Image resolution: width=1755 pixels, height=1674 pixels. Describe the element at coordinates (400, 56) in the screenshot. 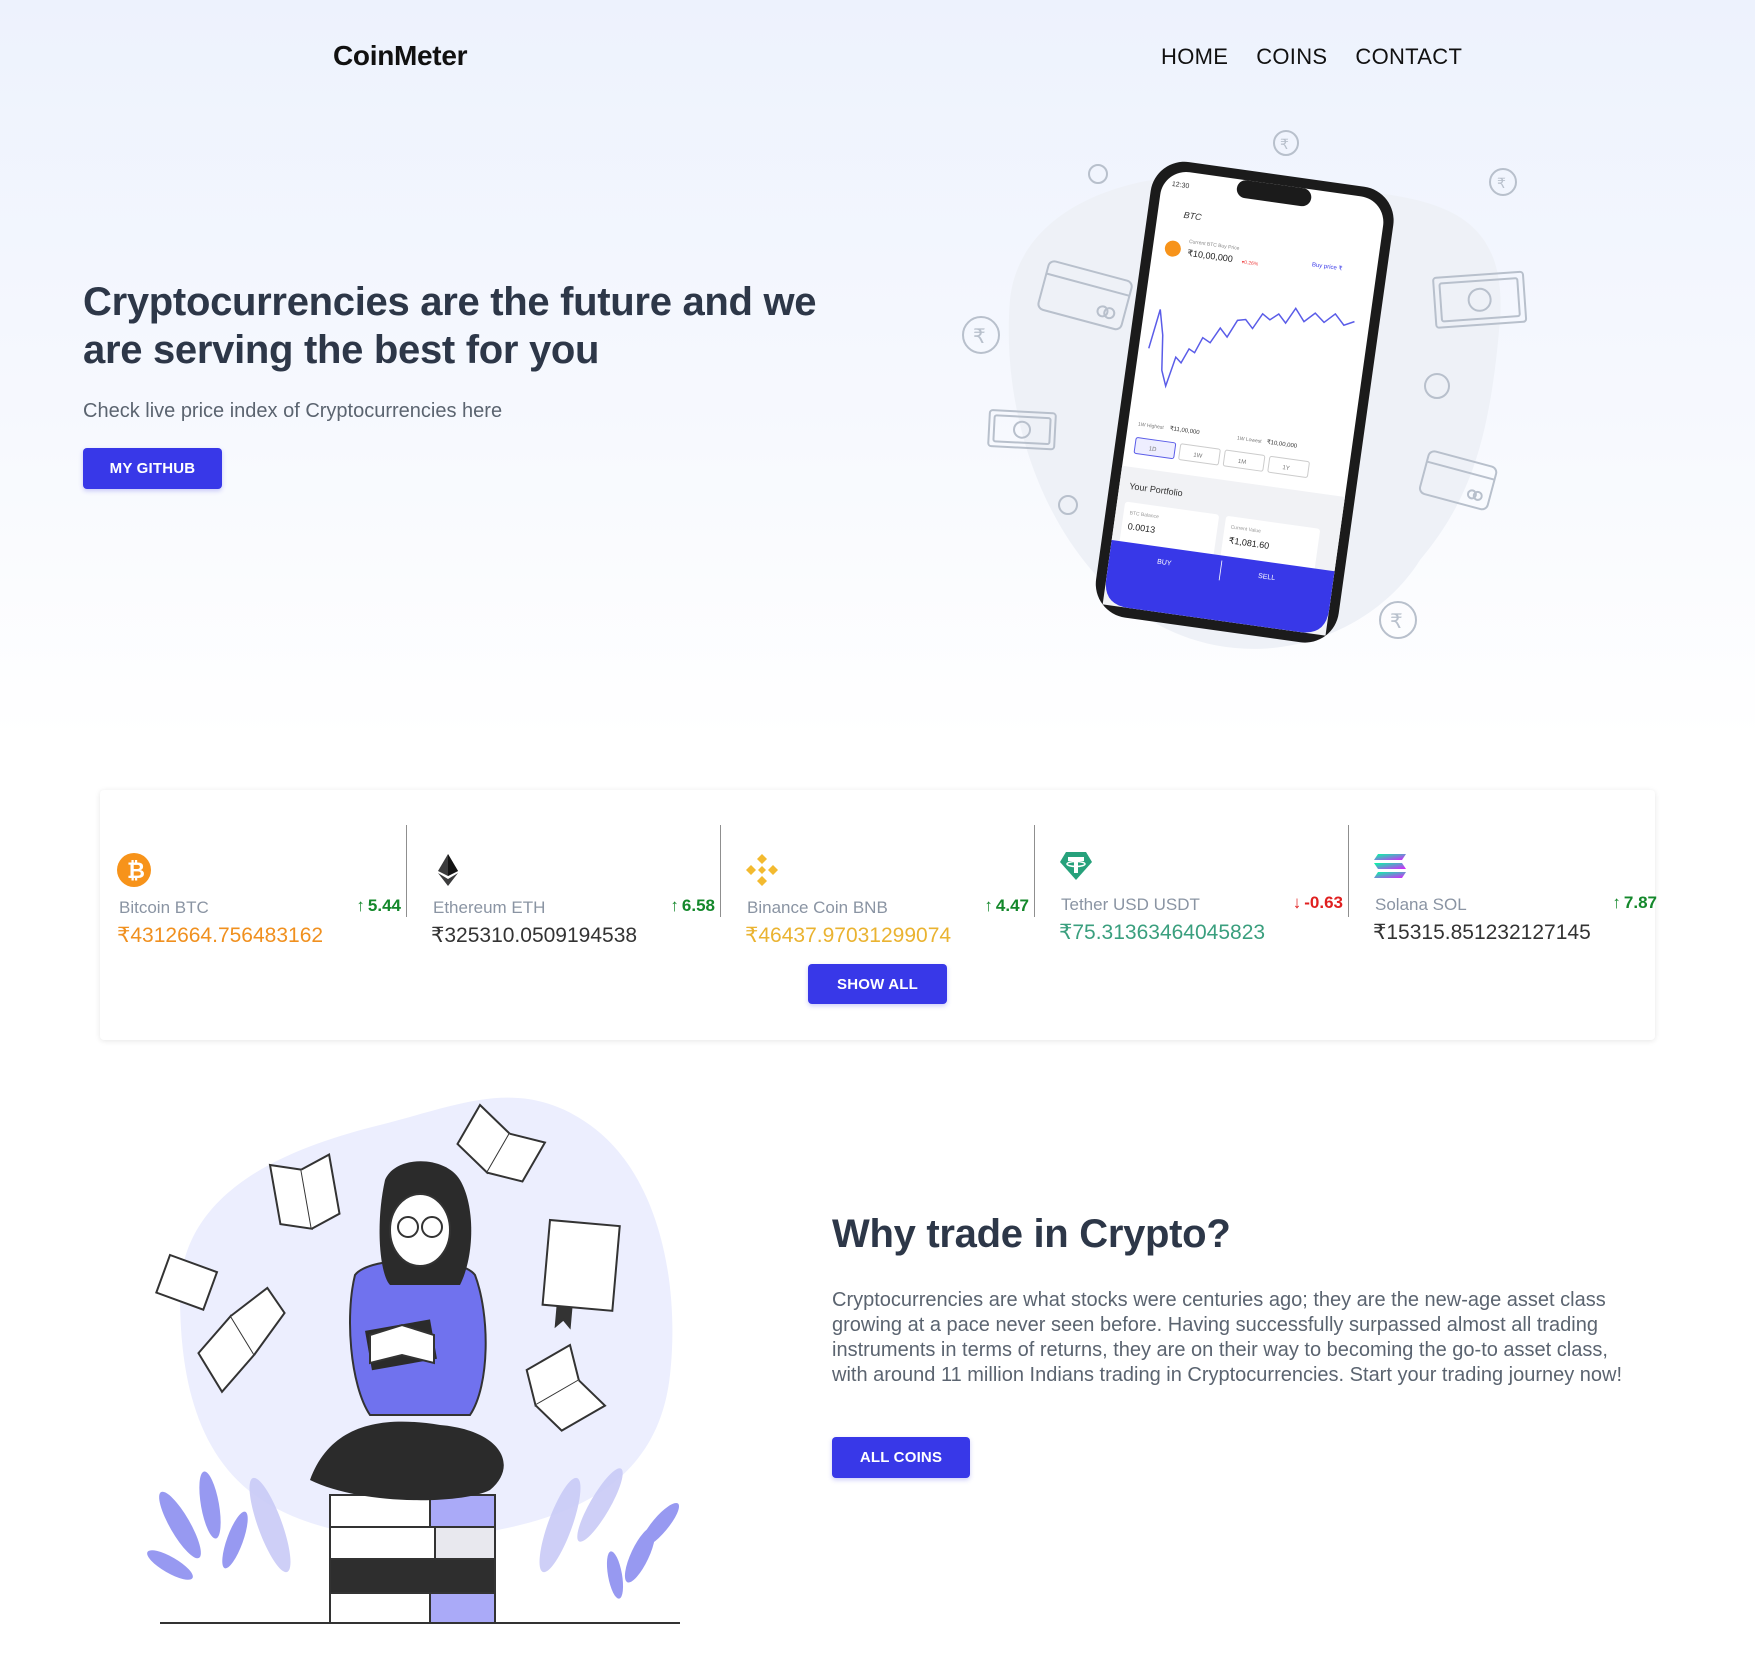

I see `brand-logo: CoinMeter` at that location.